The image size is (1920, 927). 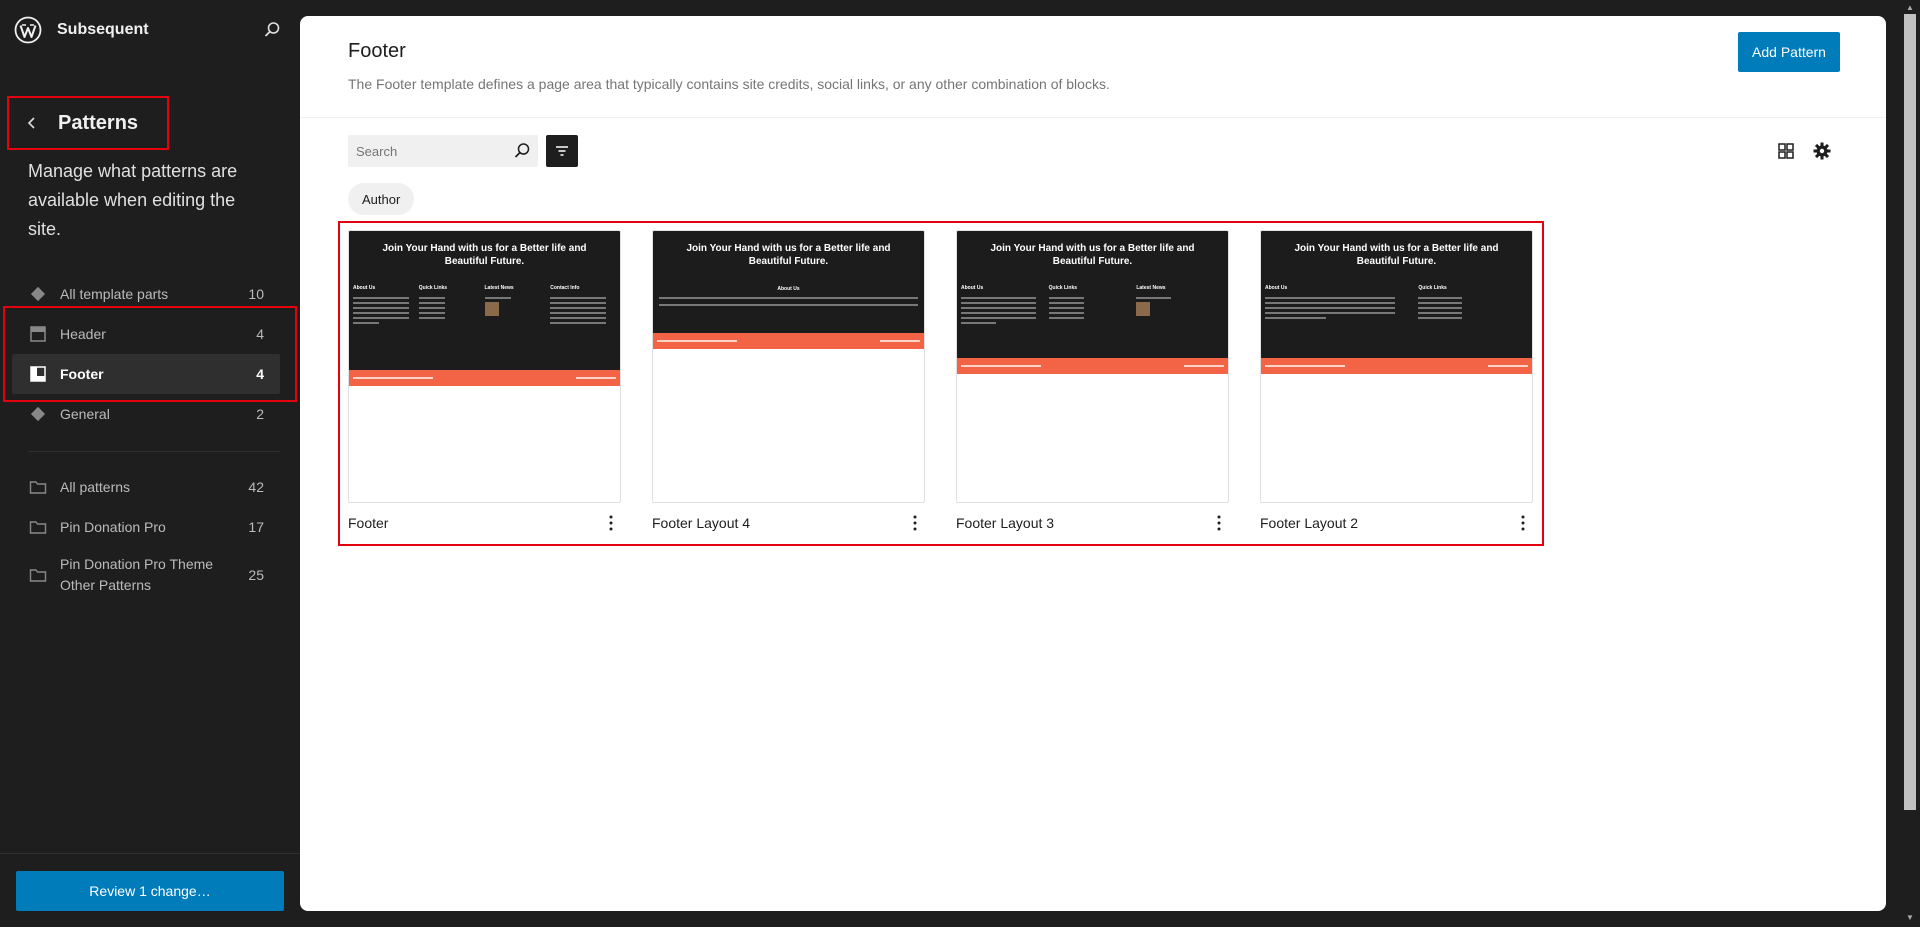 What do you see at coordinates (1822, 151) in the screenshot?
I see `gear-icon` at bounding box center [1822, 151].